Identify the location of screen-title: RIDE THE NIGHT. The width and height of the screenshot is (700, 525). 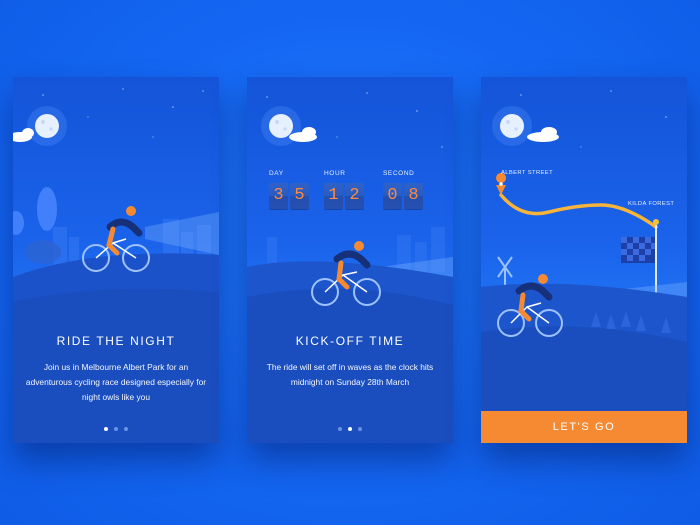
(116, 341).